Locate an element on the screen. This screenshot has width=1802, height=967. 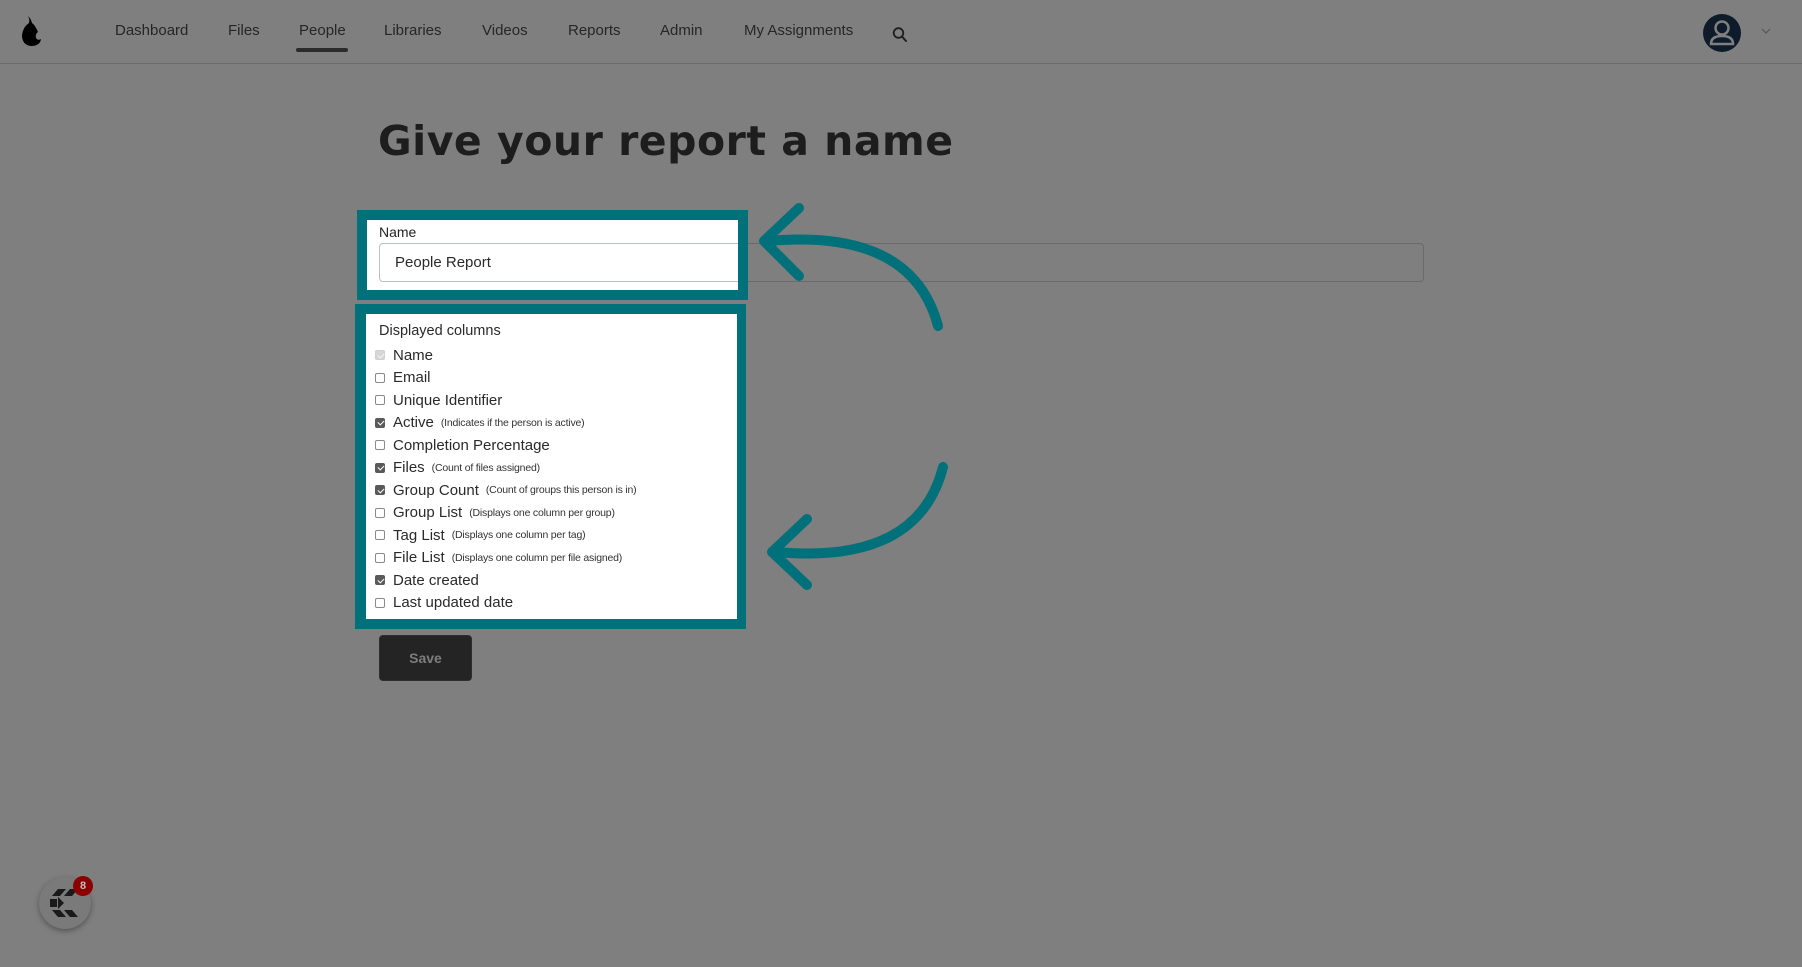
nav-videos: Videos is located at coordinates (505, 30).